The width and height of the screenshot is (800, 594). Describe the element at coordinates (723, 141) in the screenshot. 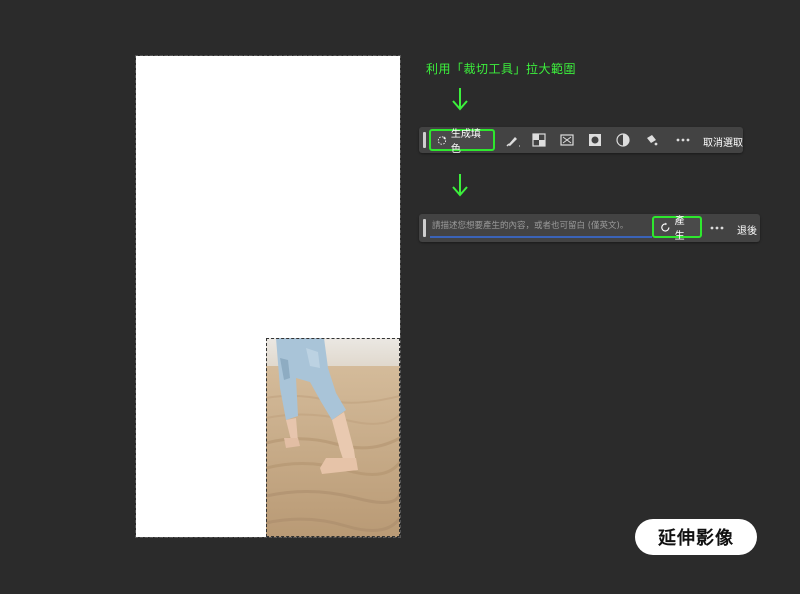

I see `deselect-button: 取消選取` at that location.